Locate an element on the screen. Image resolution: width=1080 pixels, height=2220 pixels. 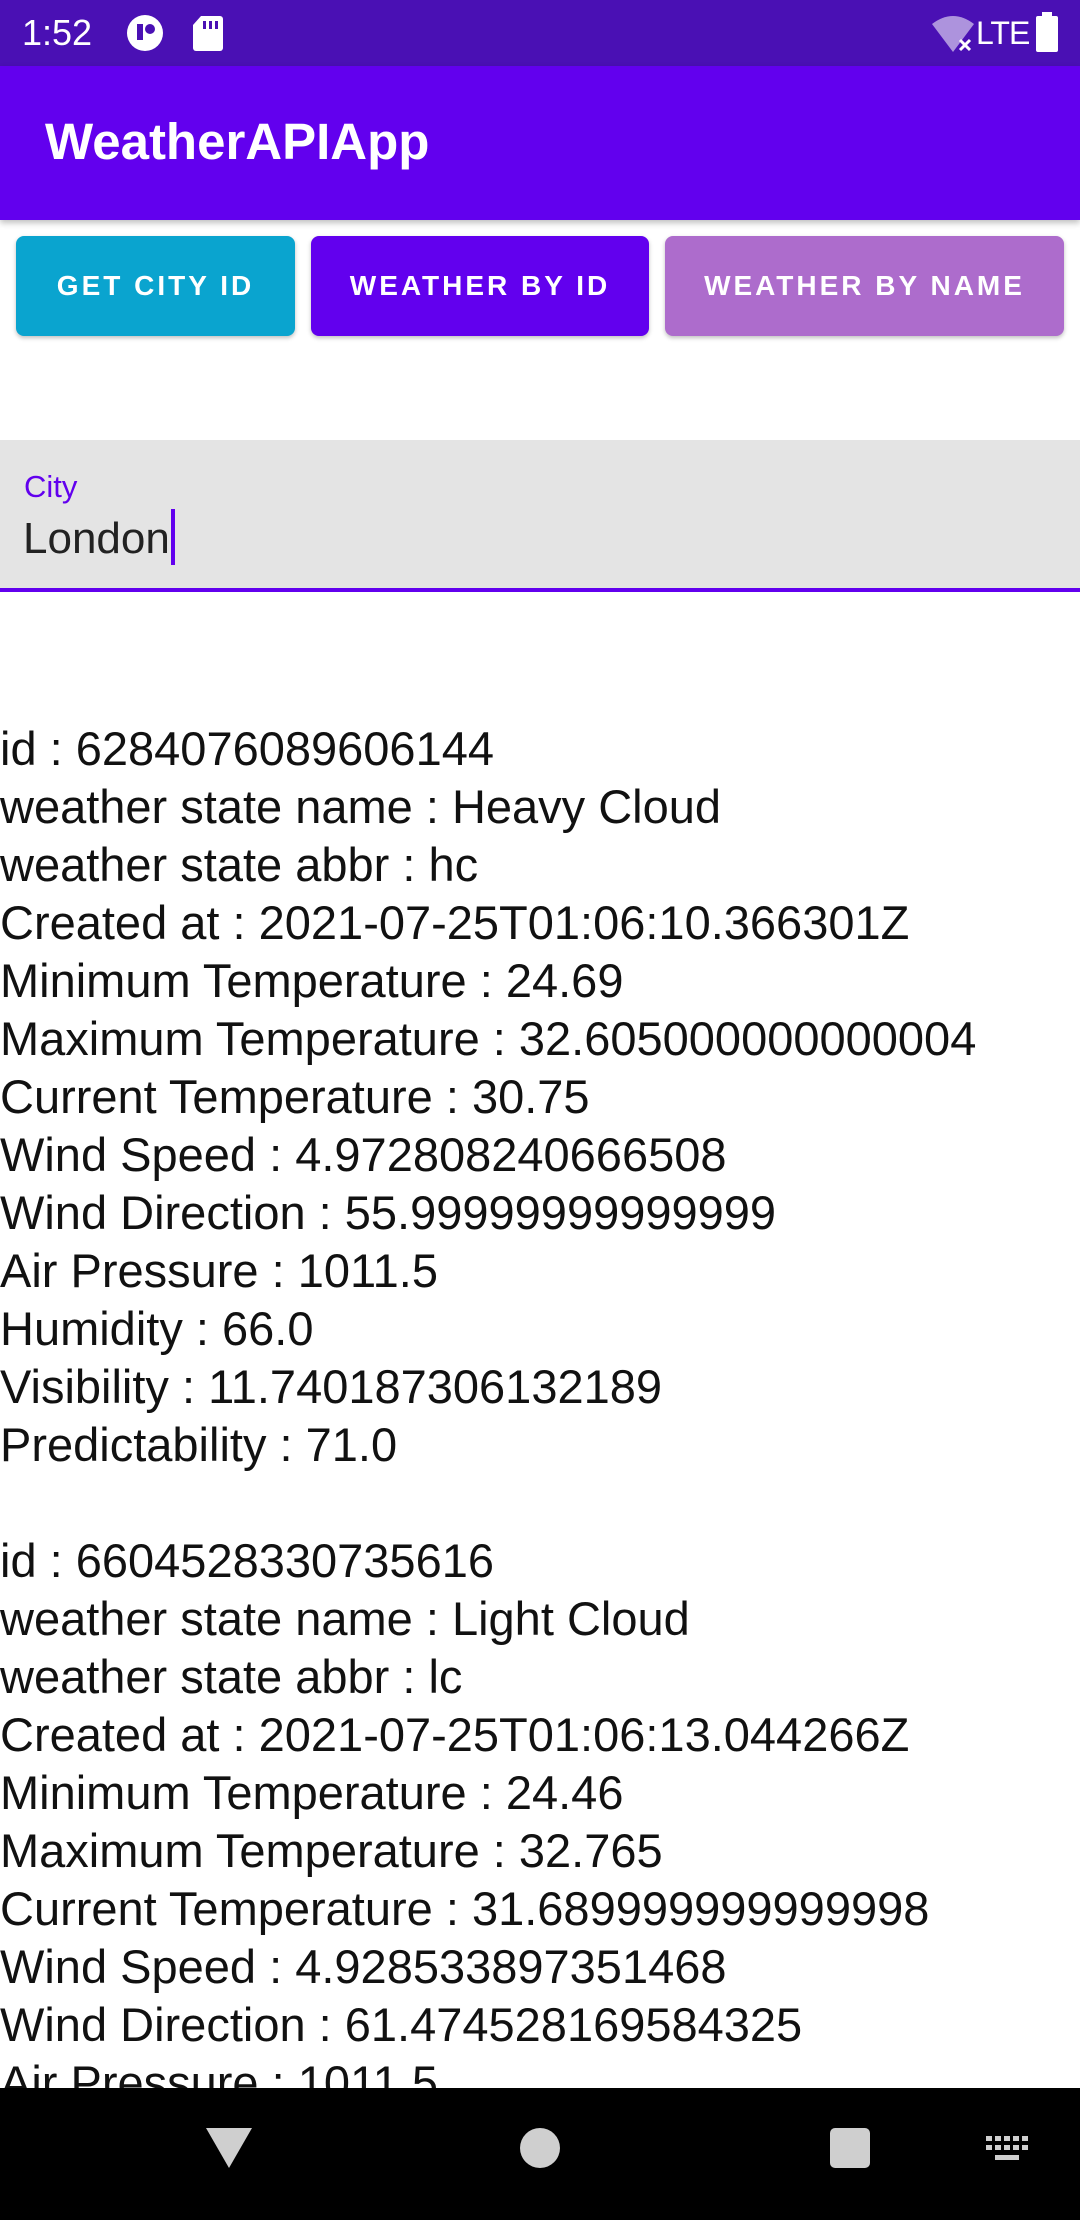
result-separator is located at coordinates (540, 1503).